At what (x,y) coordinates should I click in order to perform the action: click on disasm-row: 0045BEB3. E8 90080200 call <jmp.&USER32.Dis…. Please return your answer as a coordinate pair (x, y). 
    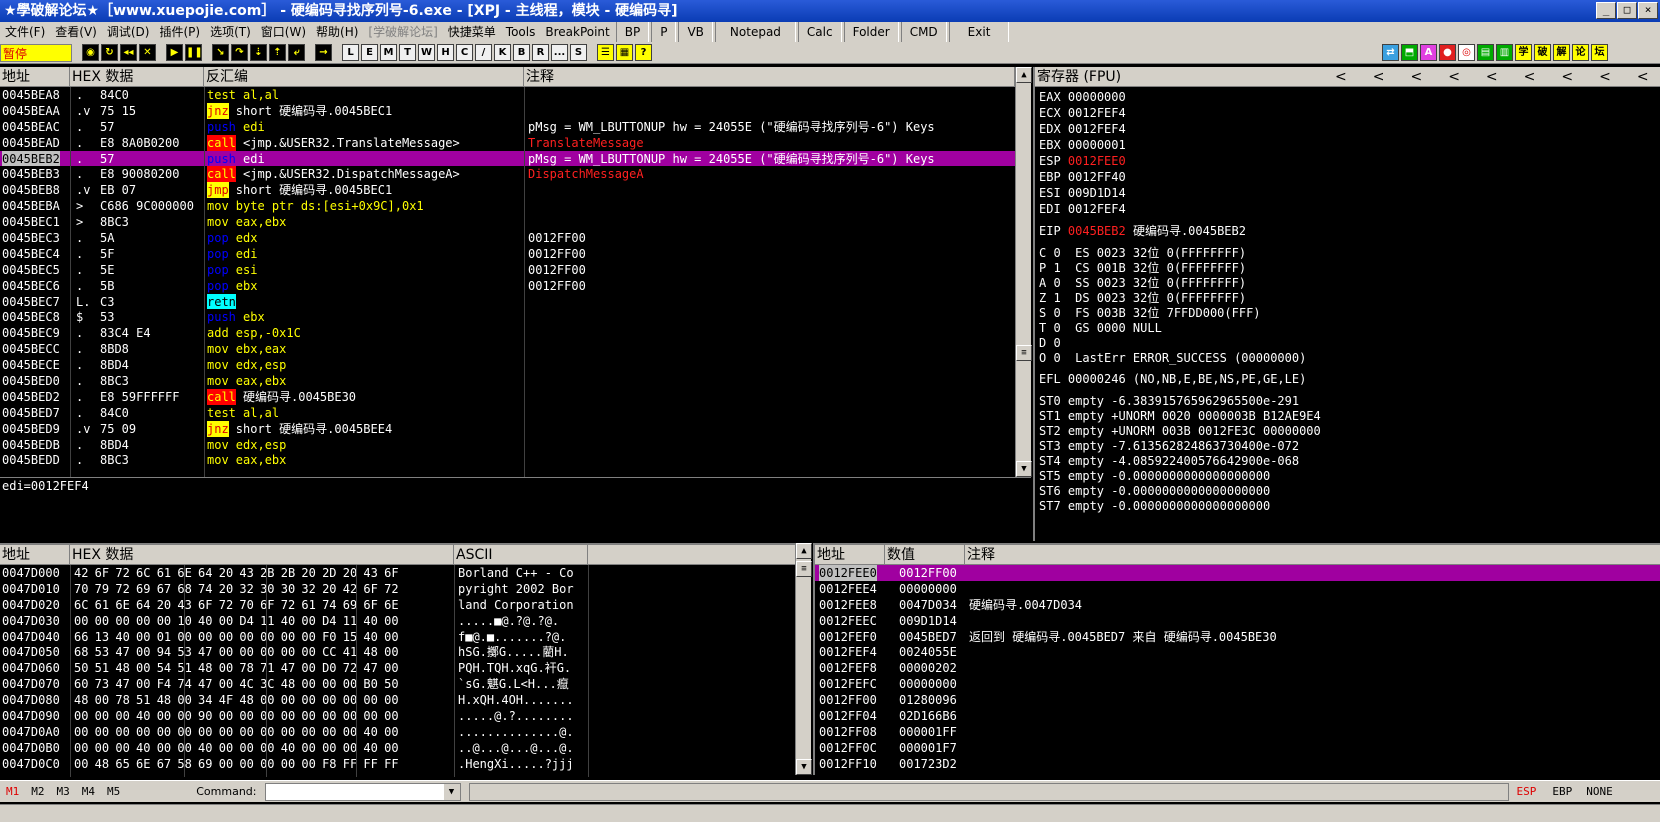
    Looking at the image, I should click on (507, 174).